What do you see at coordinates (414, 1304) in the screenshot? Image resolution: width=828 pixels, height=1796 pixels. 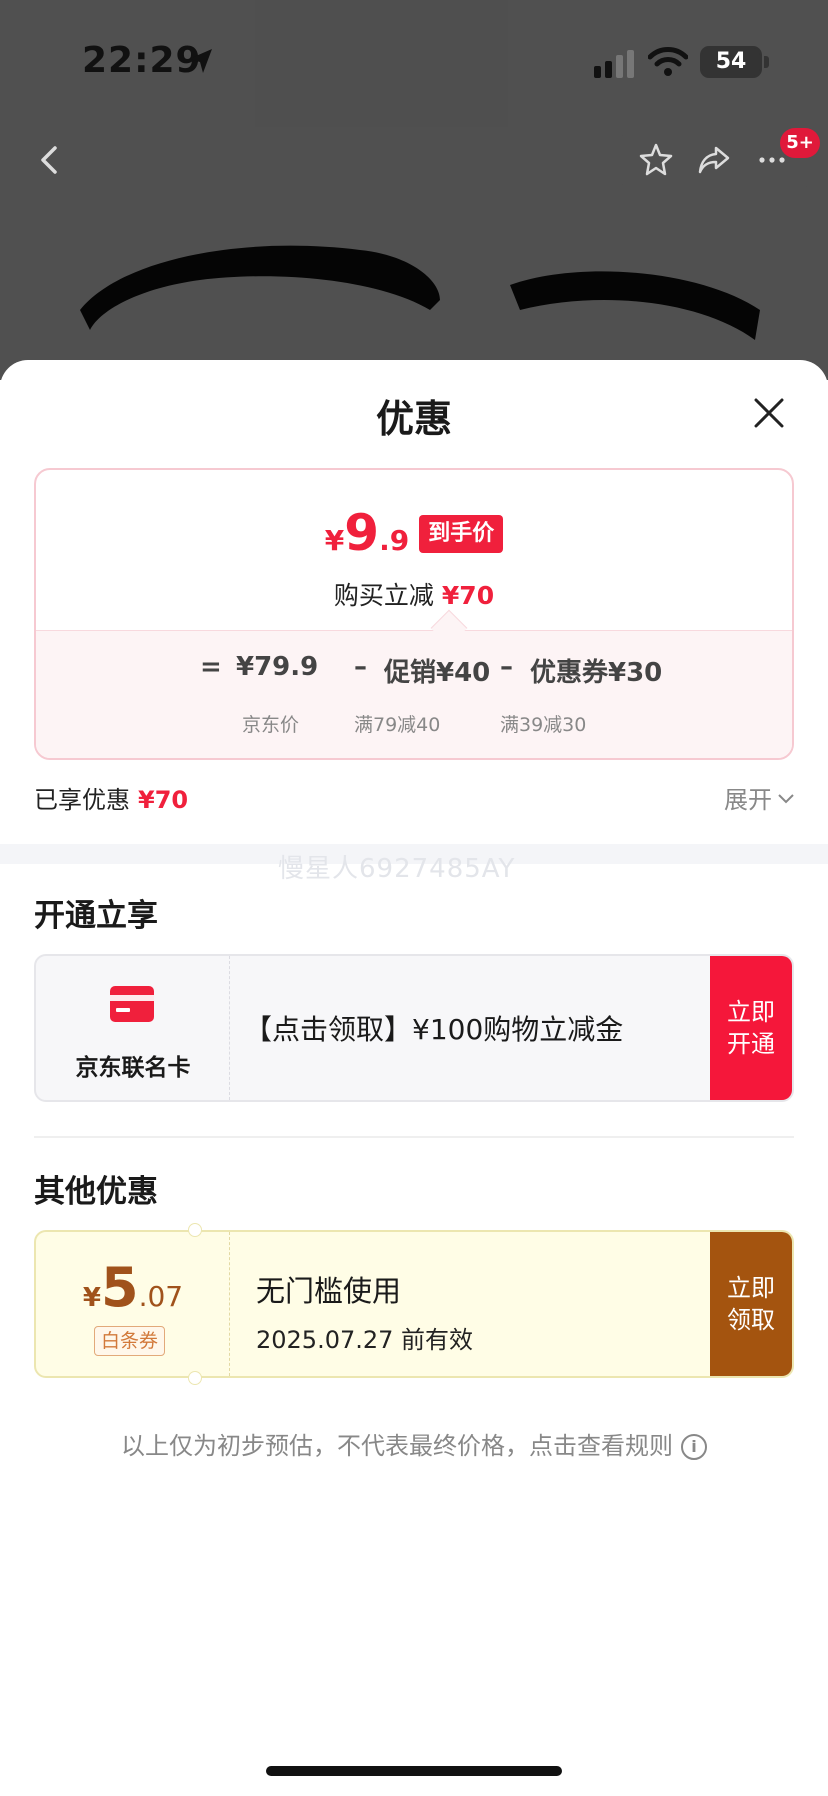 I see `baitiao-coupon: ¥5.07 白条券 无门槛使用 2025.07.27 前有效 立即 领取` at bounding box center [414, 1304].